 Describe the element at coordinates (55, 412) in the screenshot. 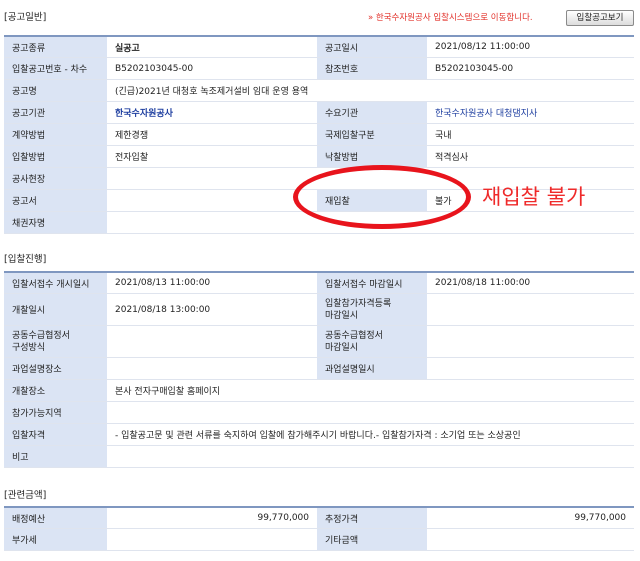

I see `region-label: 참가가능지역` at that location.